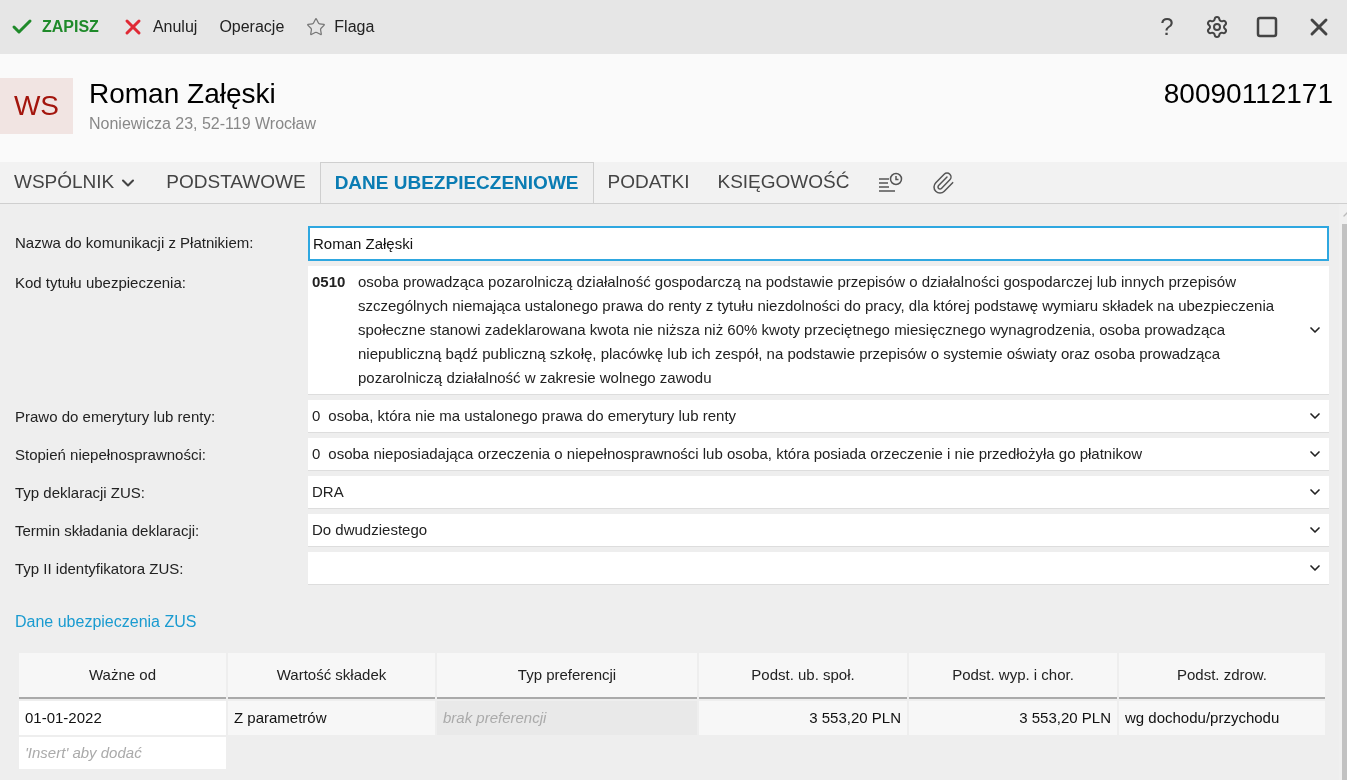 Image resolution: width=1347 pixels, height=780 pixels. What do you see at coordinates (135, 243) in the screenshot?
I see `field-label: Nazwa do komunikacji z Płatnikiem:` at bounding box center [135, 243].